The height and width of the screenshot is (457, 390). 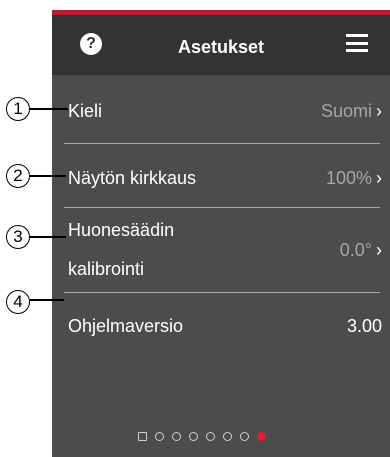 What do you see at coordinates (132, 178) in the screenshot?
I see `setting-label-brightness: Näytön kirkkaus` at bounding box center [132, 178].